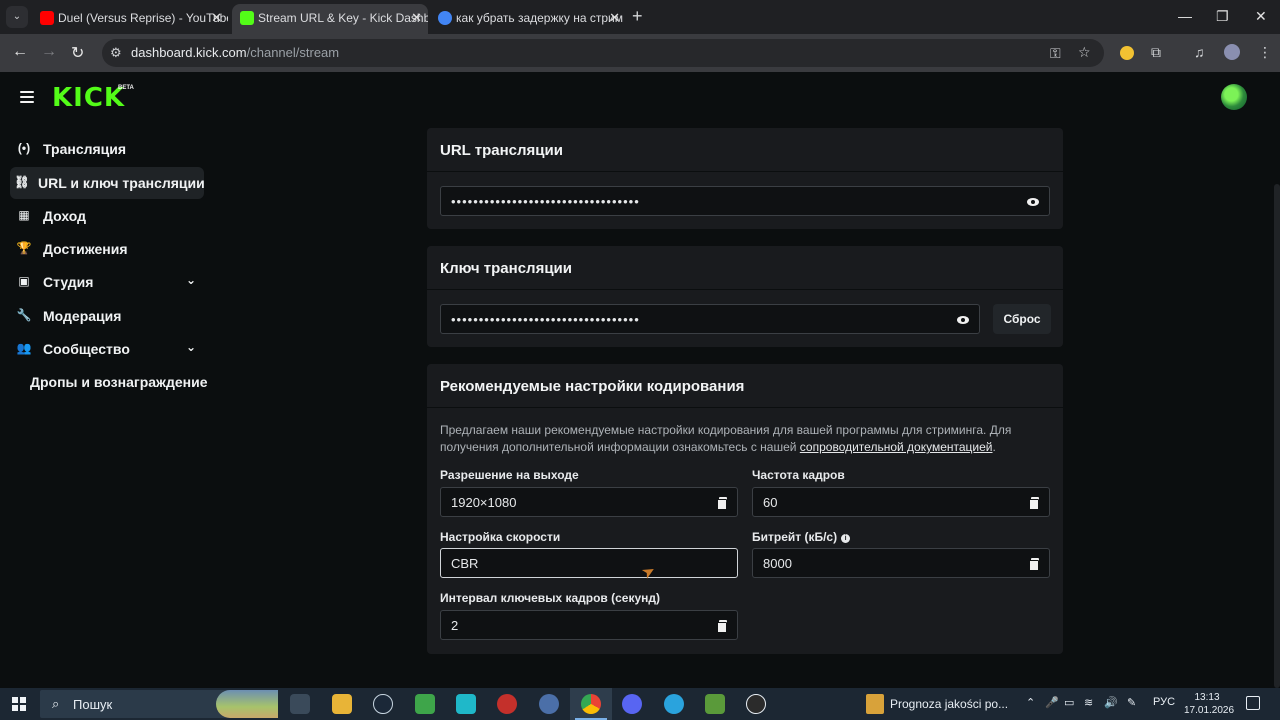 The width and height of the screenshot is (1280, 720). What do you see at coordinates (1277, 436) in the screenshot?
I see `page-scrollbar` at bounding box center [1277, 436].